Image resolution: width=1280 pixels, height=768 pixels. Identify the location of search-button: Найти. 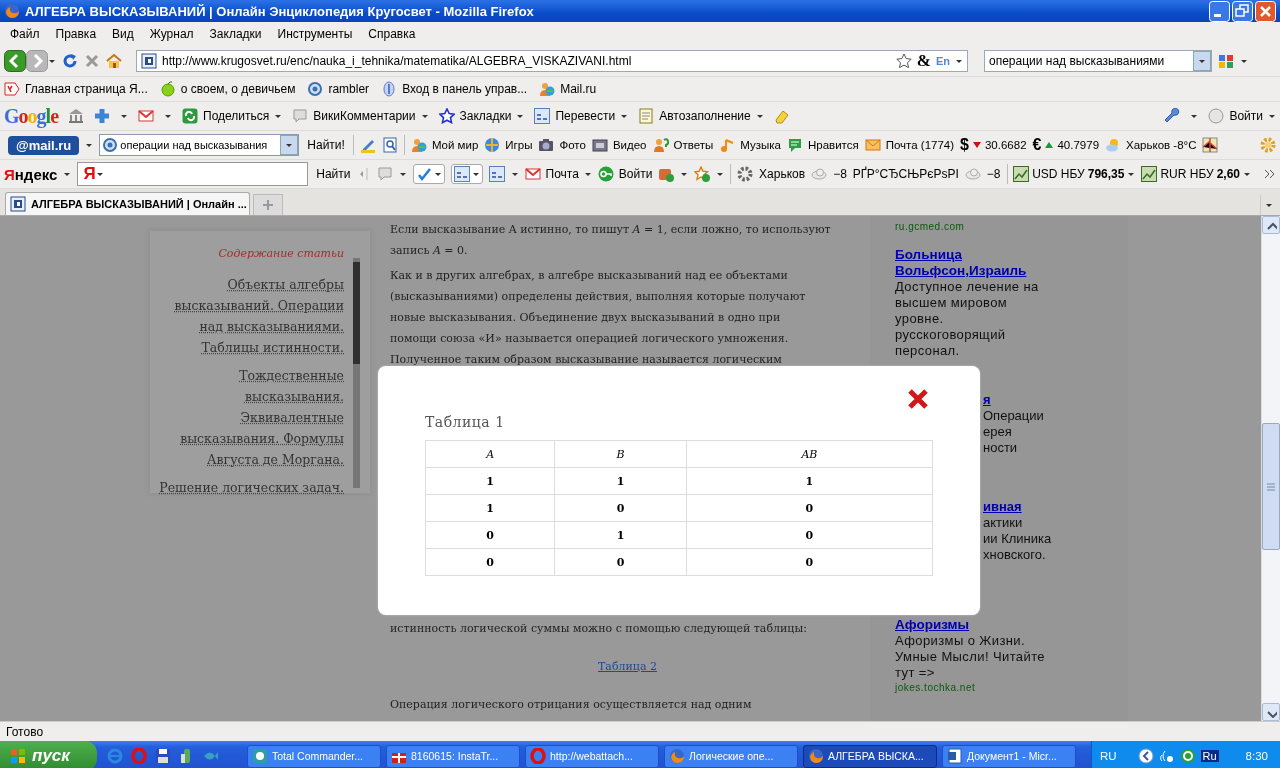
(333, 174).